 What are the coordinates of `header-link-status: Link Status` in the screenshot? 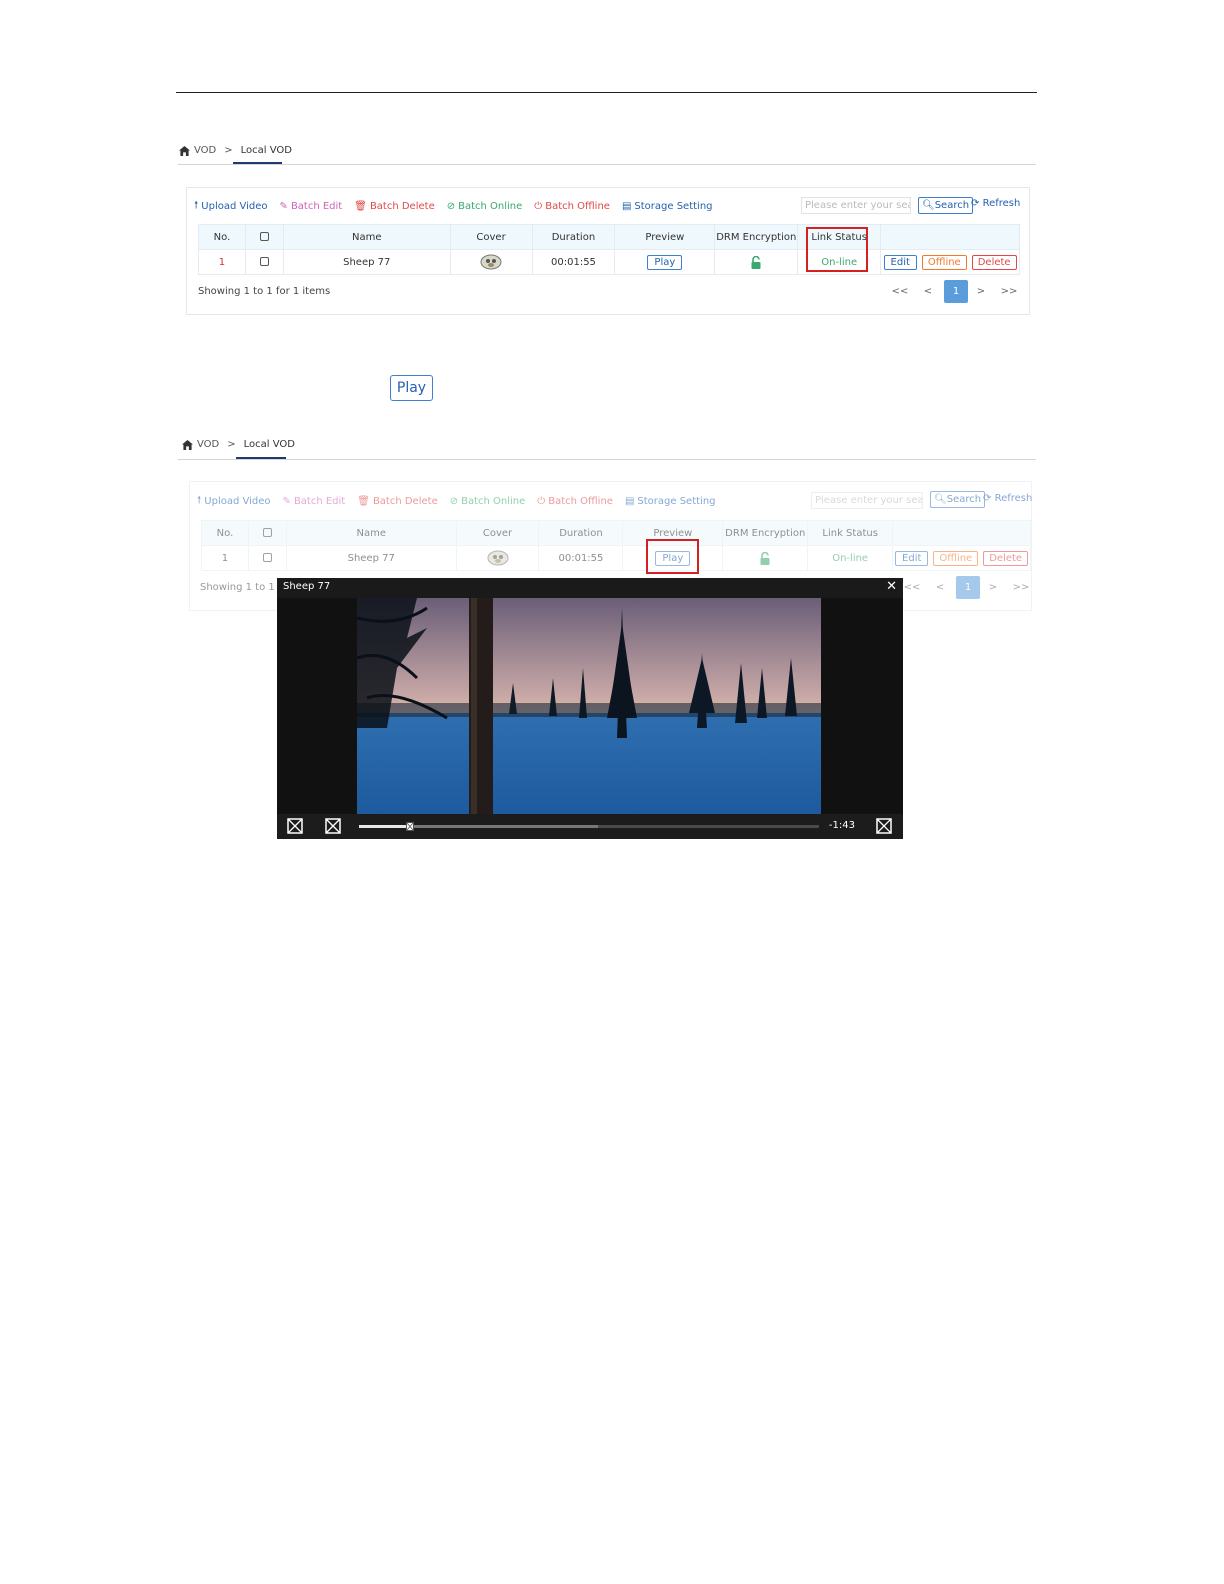 It's located at (850, 533).